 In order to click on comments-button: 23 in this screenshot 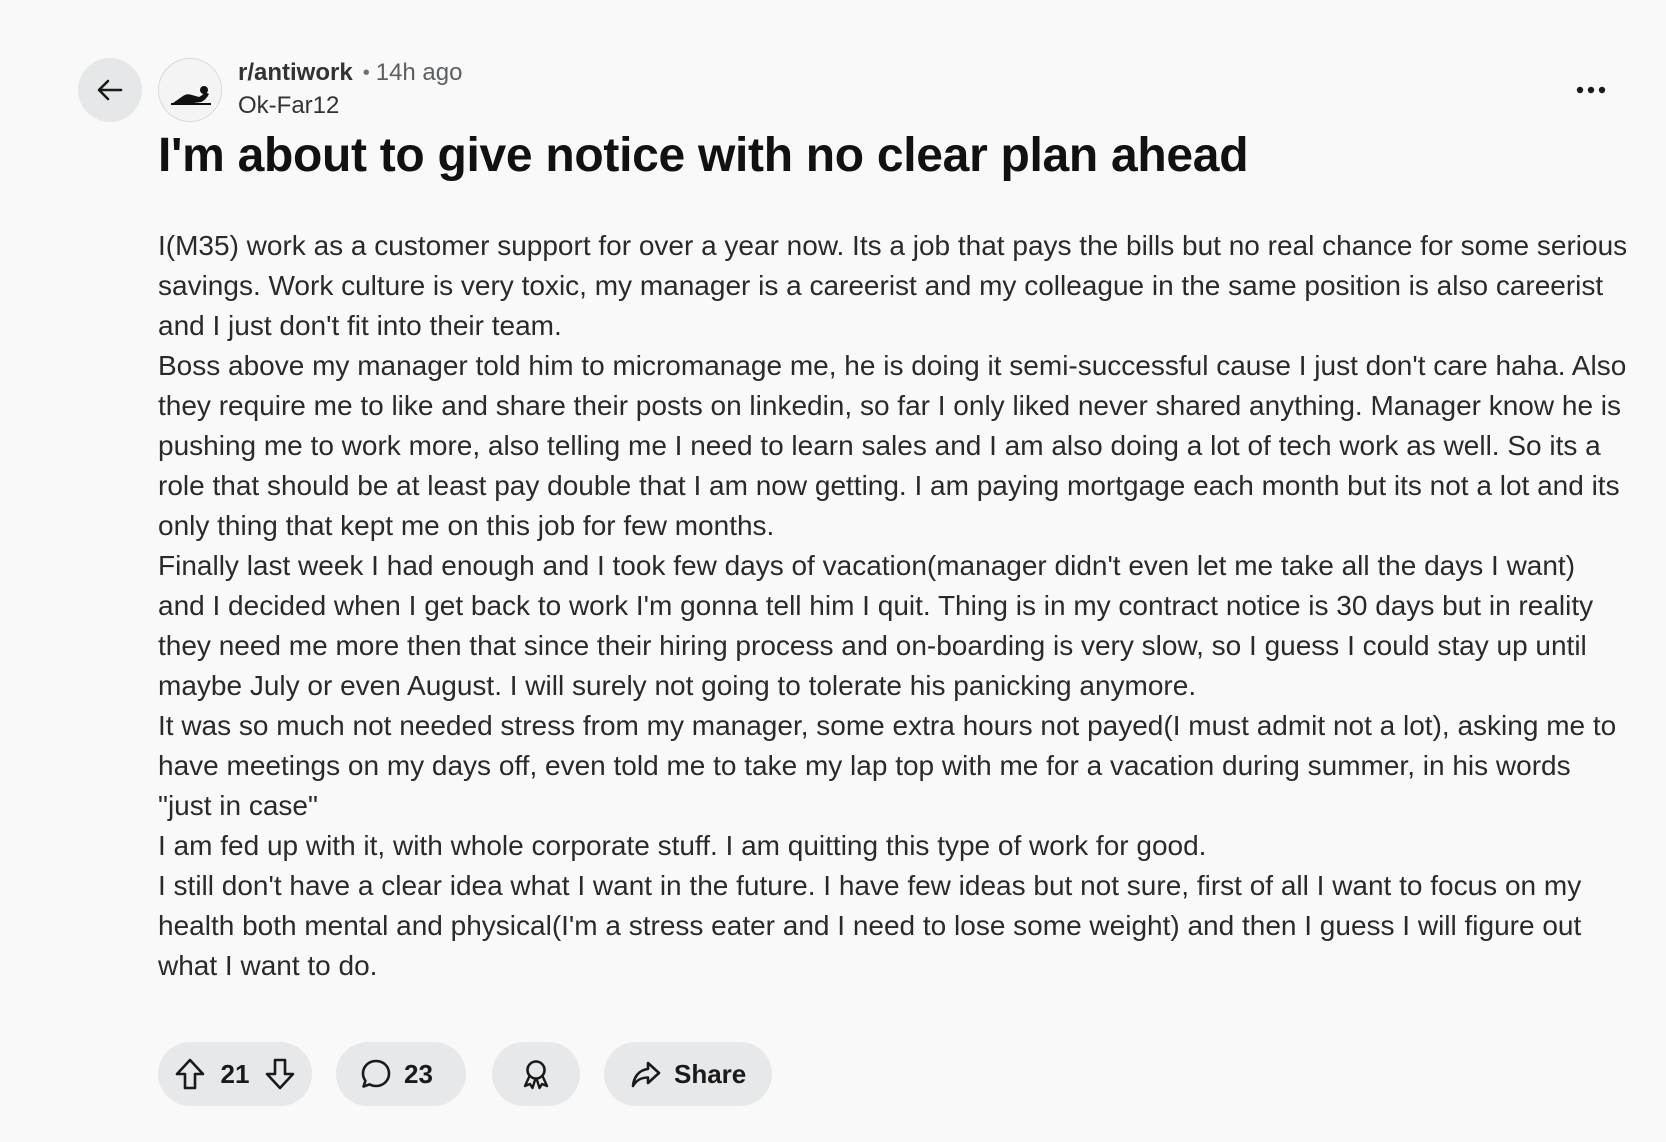, I will do `click(401, 1074)`.